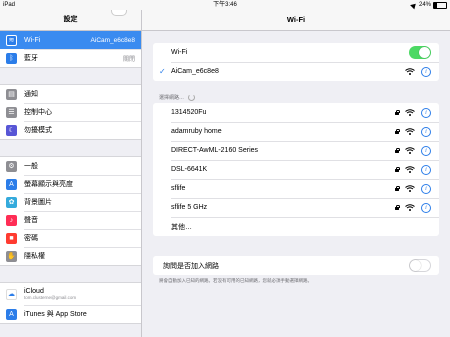 The height and width of the screenshot is (337, 450). I want to click on wifi-toggle-label: Wi-Fi, so click(179, 52).